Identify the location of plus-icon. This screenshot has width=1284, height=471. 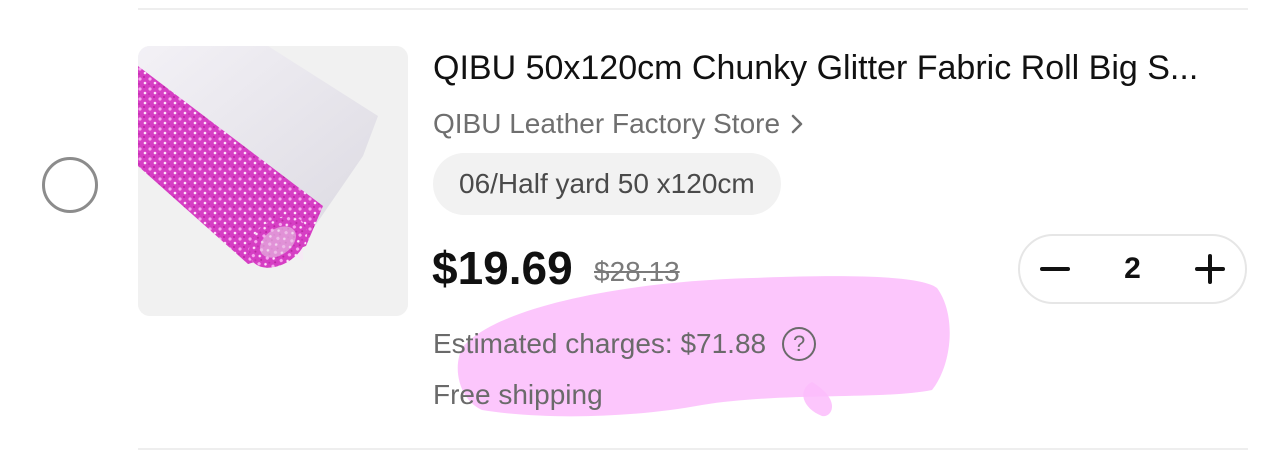
(1210, 269).